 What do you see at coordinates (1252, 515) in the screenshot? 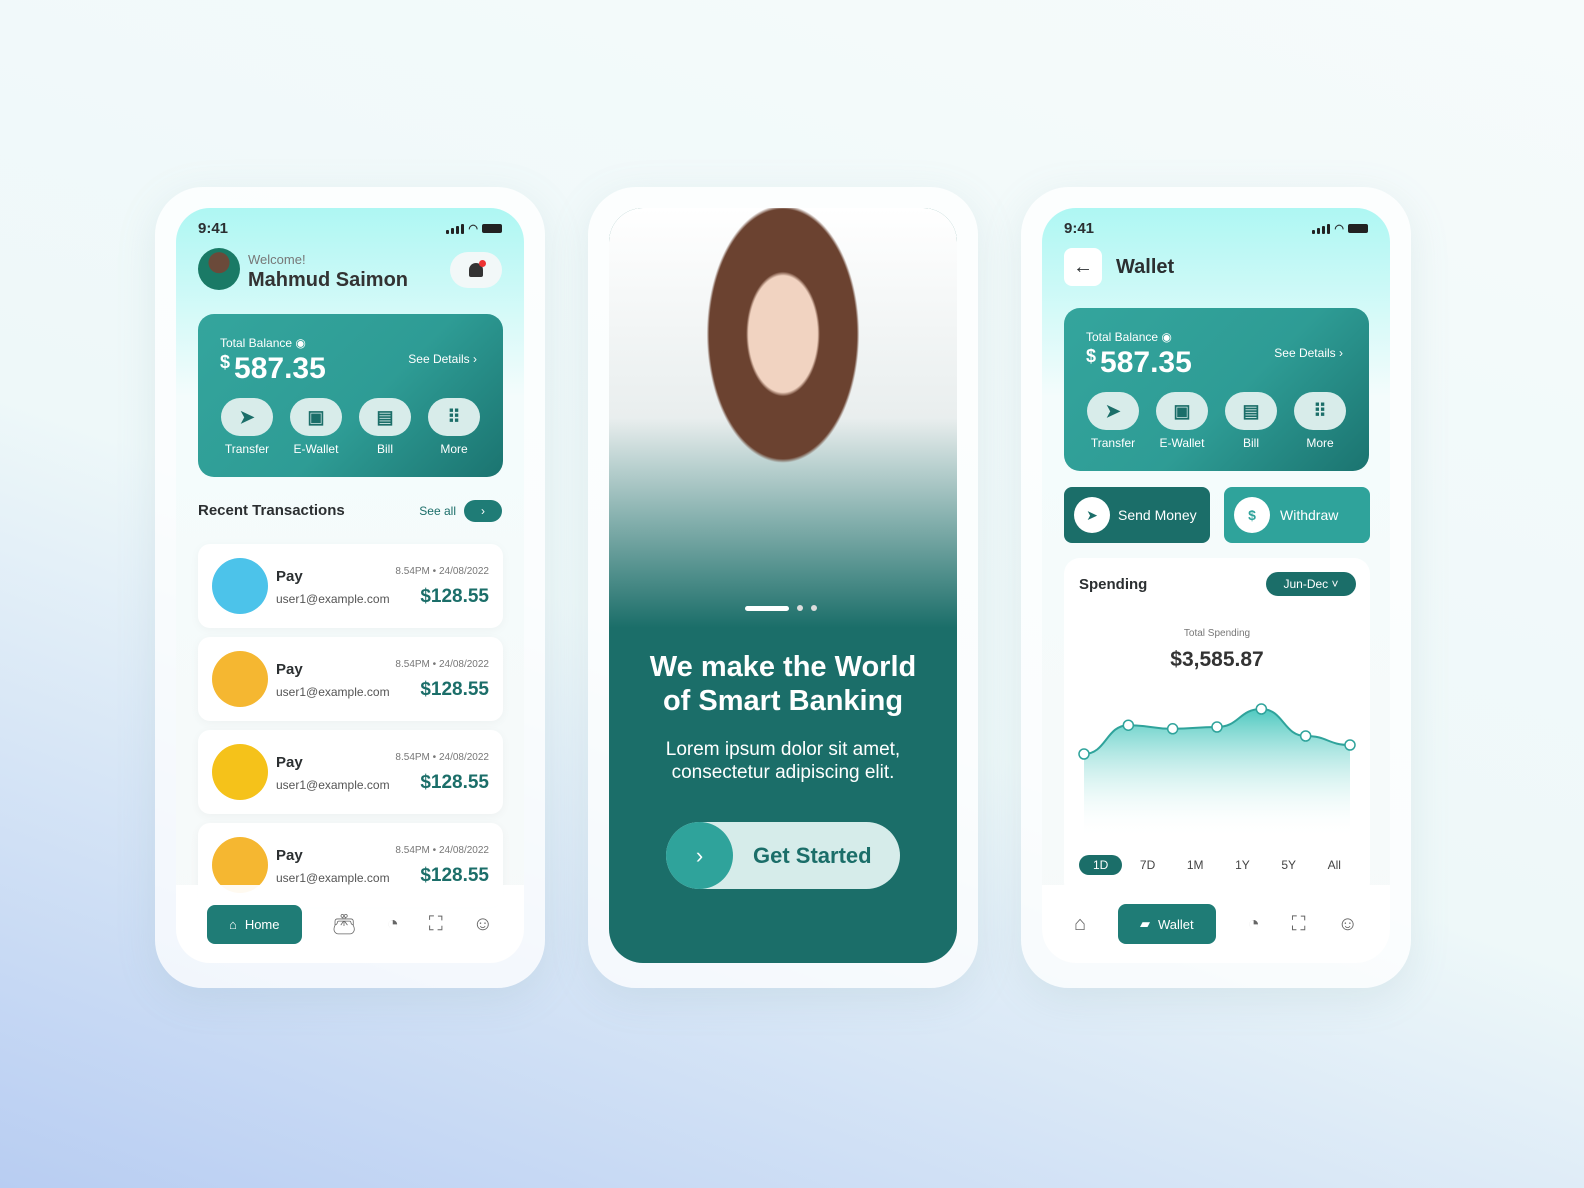
I see `atm-icon: $` at bounding box center [1252, 515].